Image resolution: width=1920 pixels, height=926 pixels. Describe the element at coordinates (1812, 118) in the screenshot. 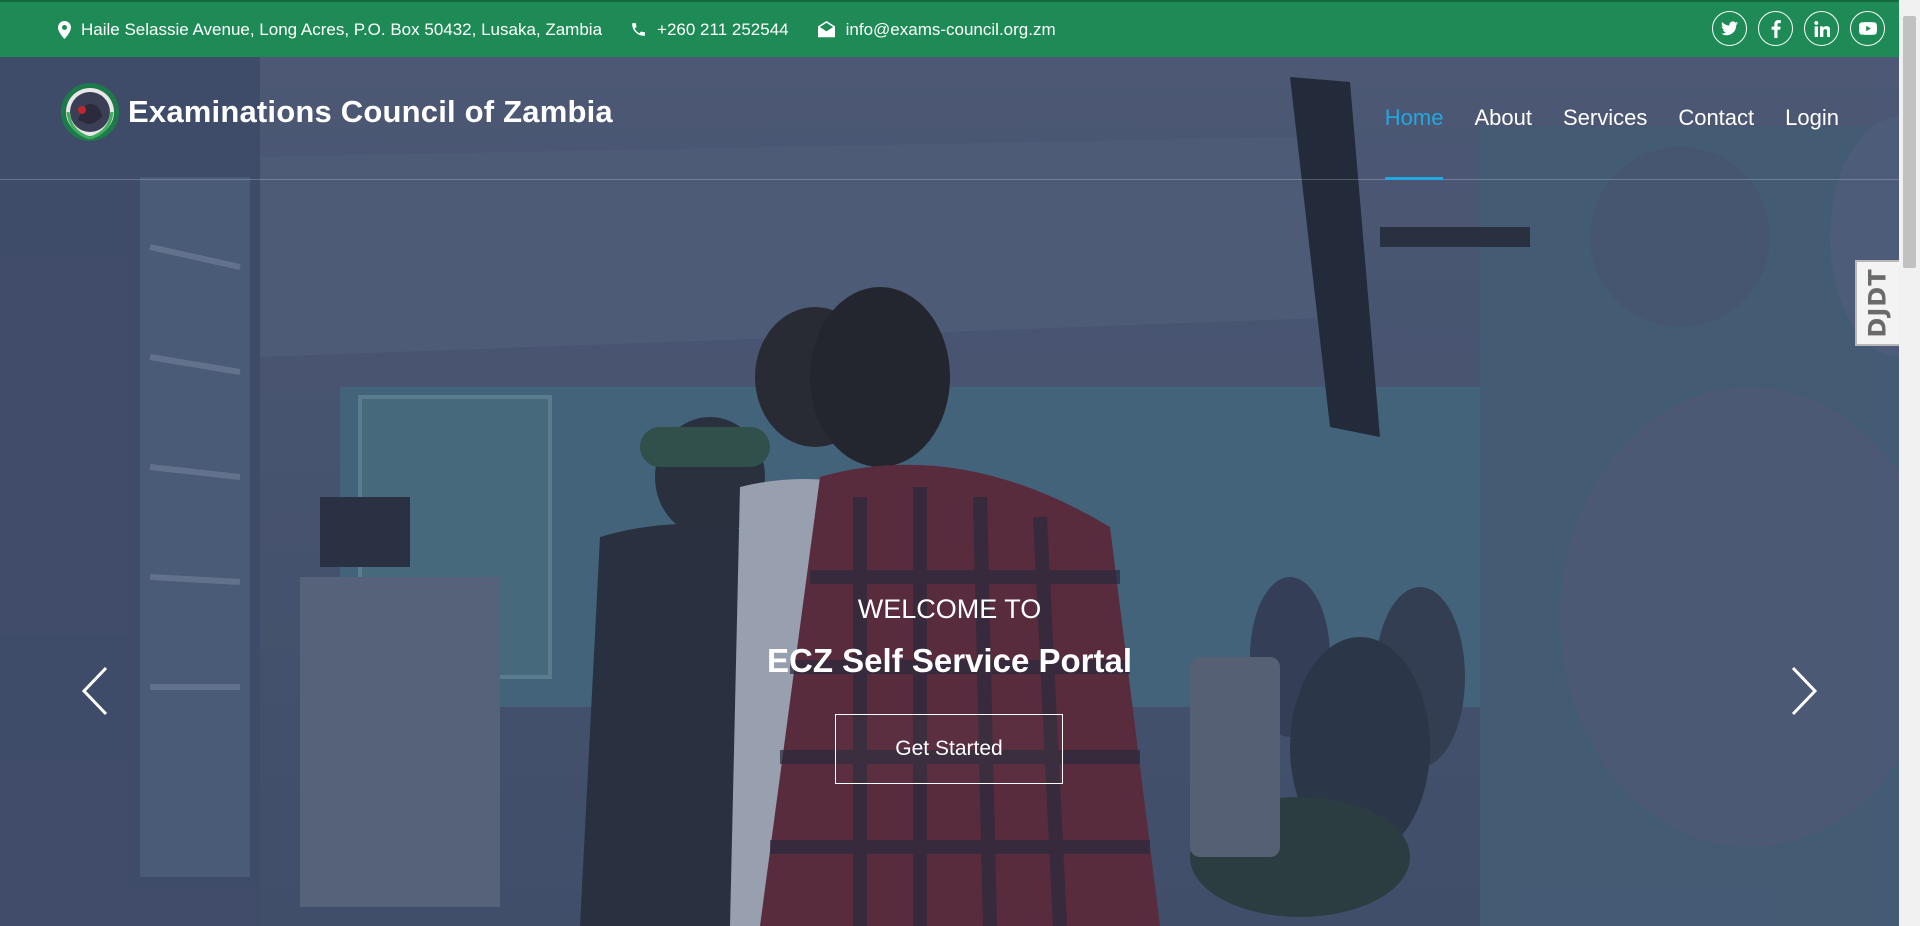

I see `nav-login: Login` at that location.